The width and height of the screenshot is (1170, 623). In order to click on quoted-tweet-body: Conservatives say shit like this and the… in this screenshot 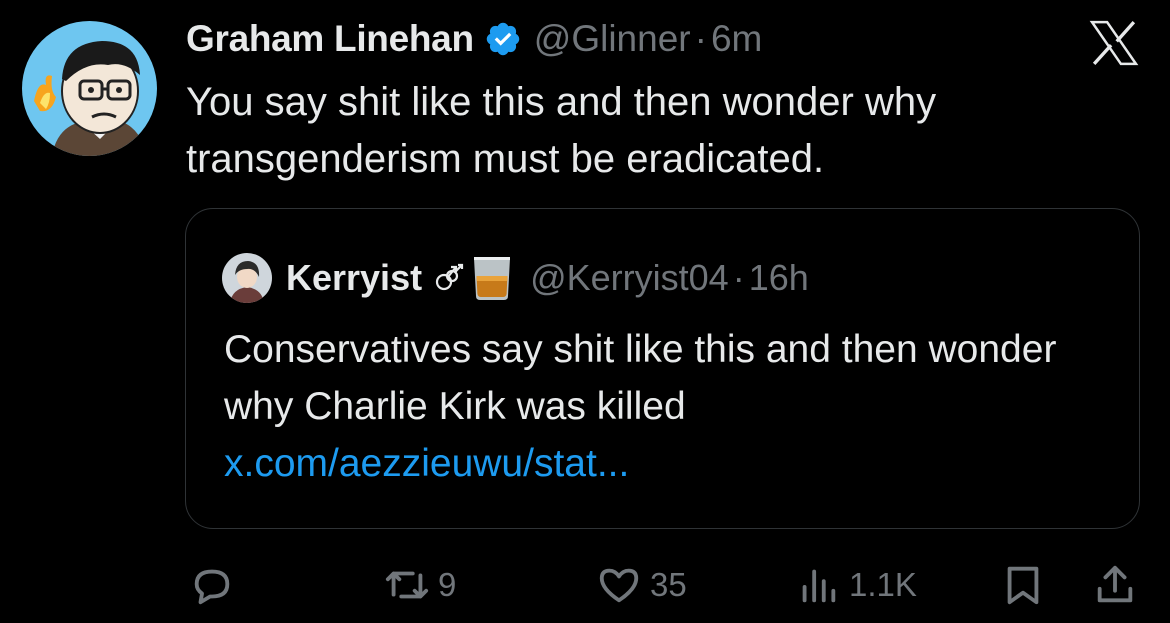, I will do `click(640, 378)`.